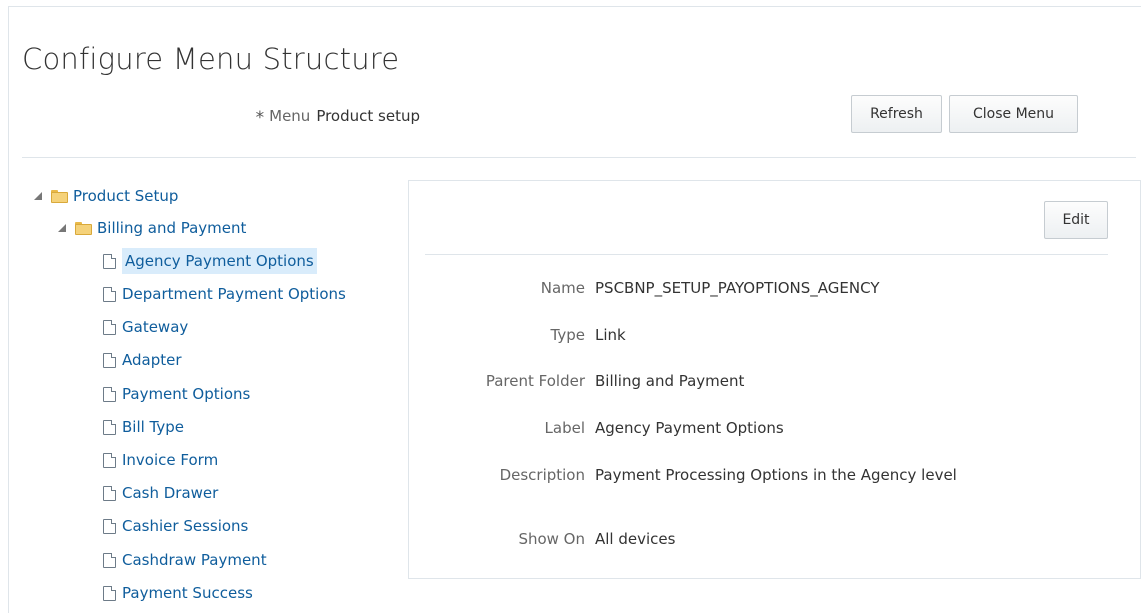 The height and width of the screenshot is (613, 1141). Describe the element at coordinates (170, 460) in the screenshot. I see `tree-item-label: Invoice Form` at that location.